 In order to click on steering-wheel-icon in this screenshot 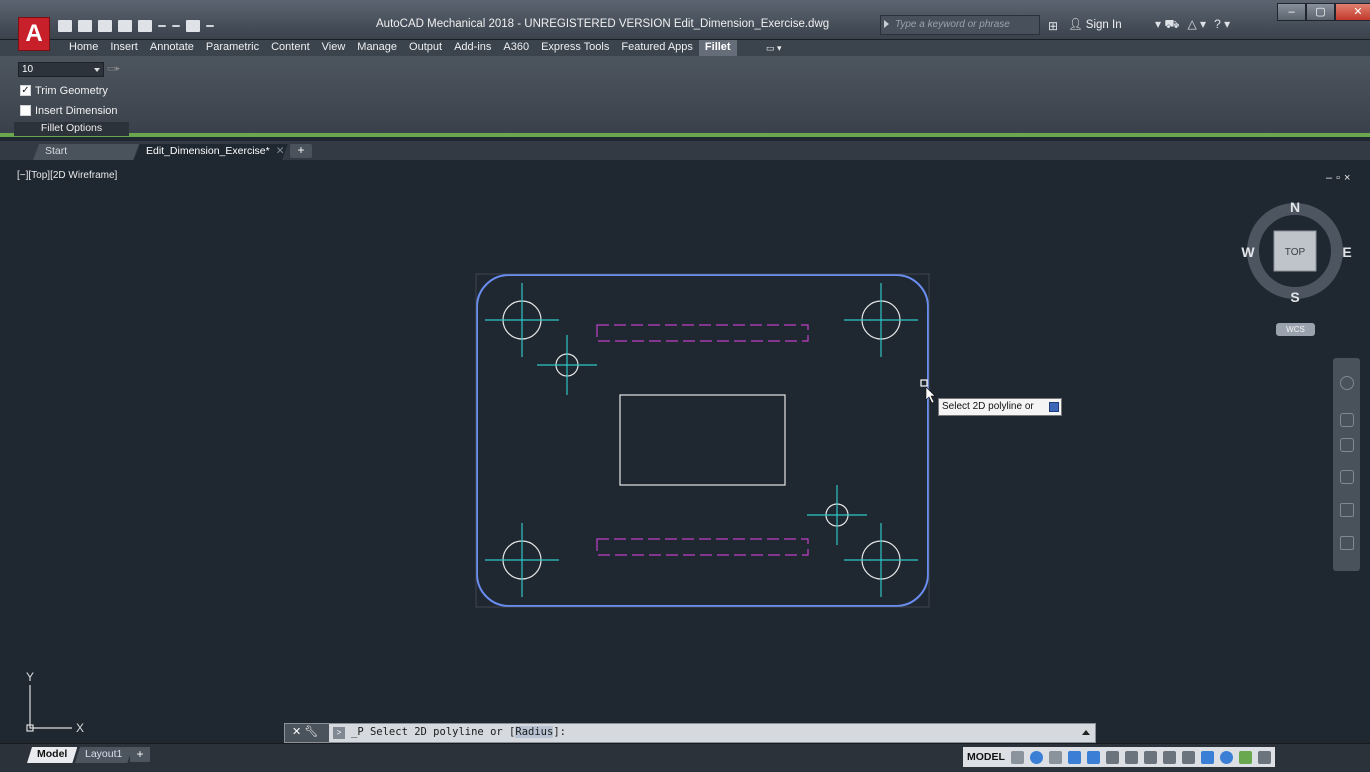, I will do `click(1347, 383)`.